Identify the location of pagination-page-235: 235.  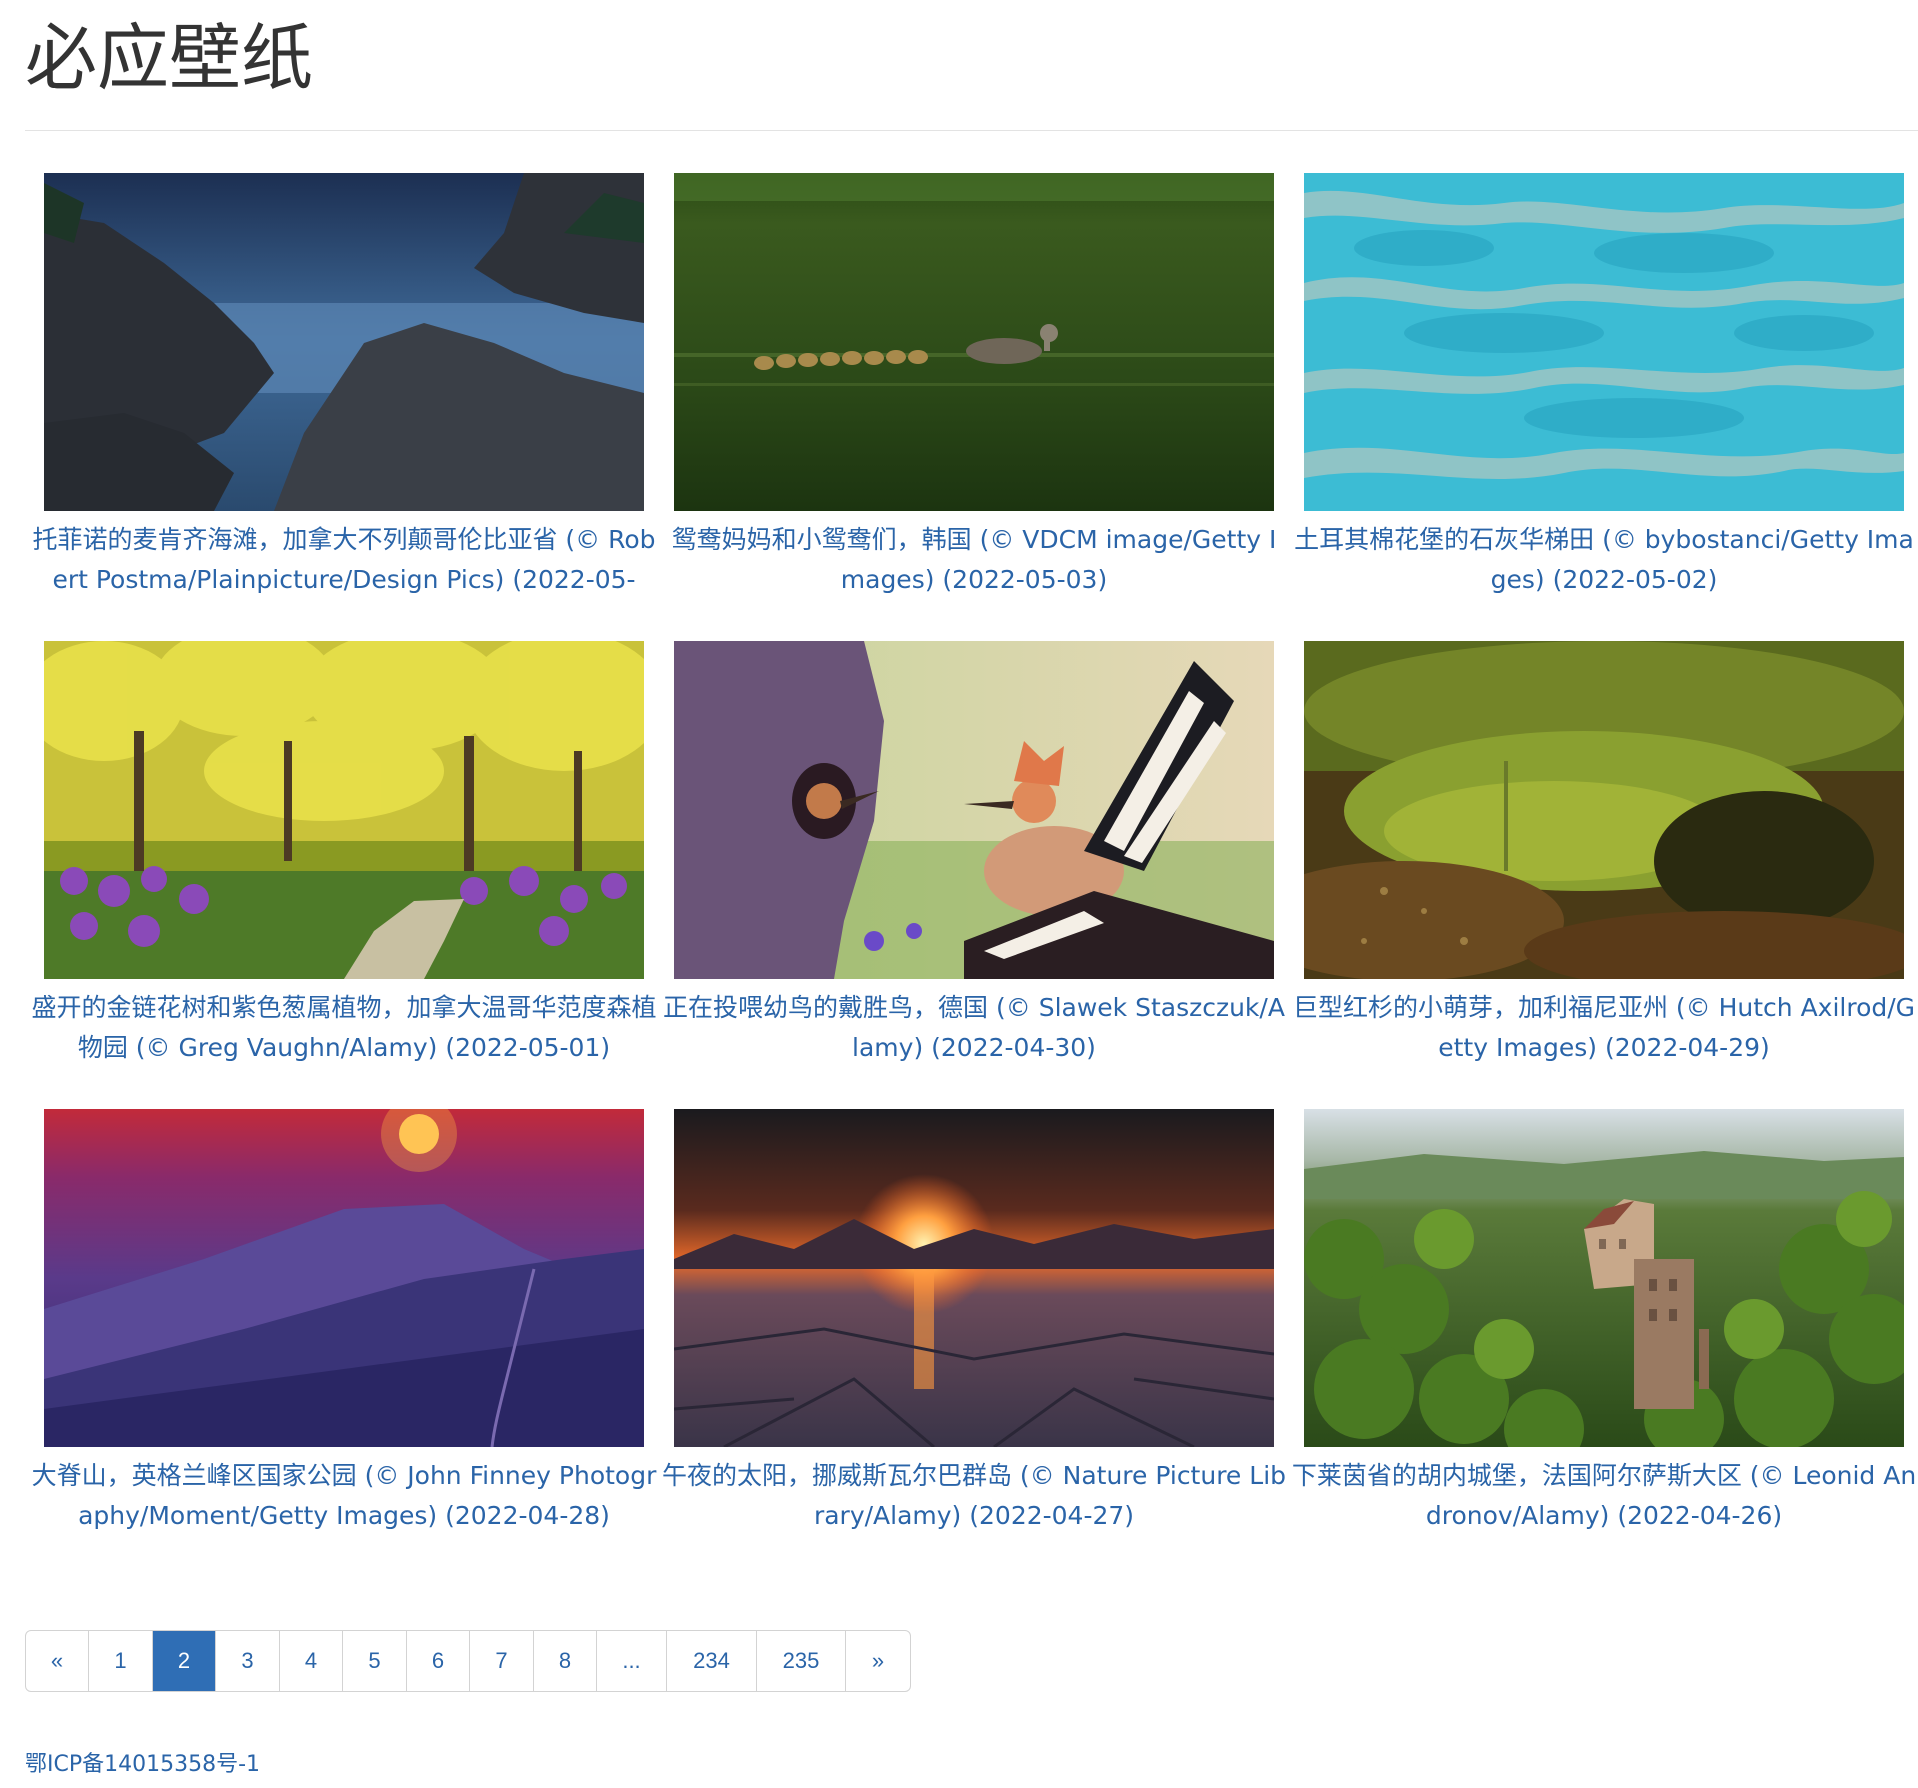
(801, 1661).